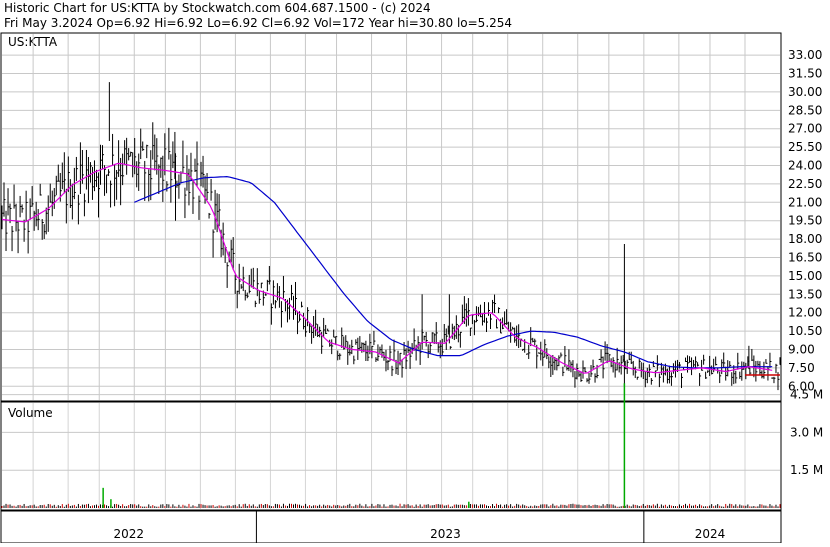  Describe the element at coordinates (445, 534) in the screenshot. I see `year-tick-label: 2023` at that location.